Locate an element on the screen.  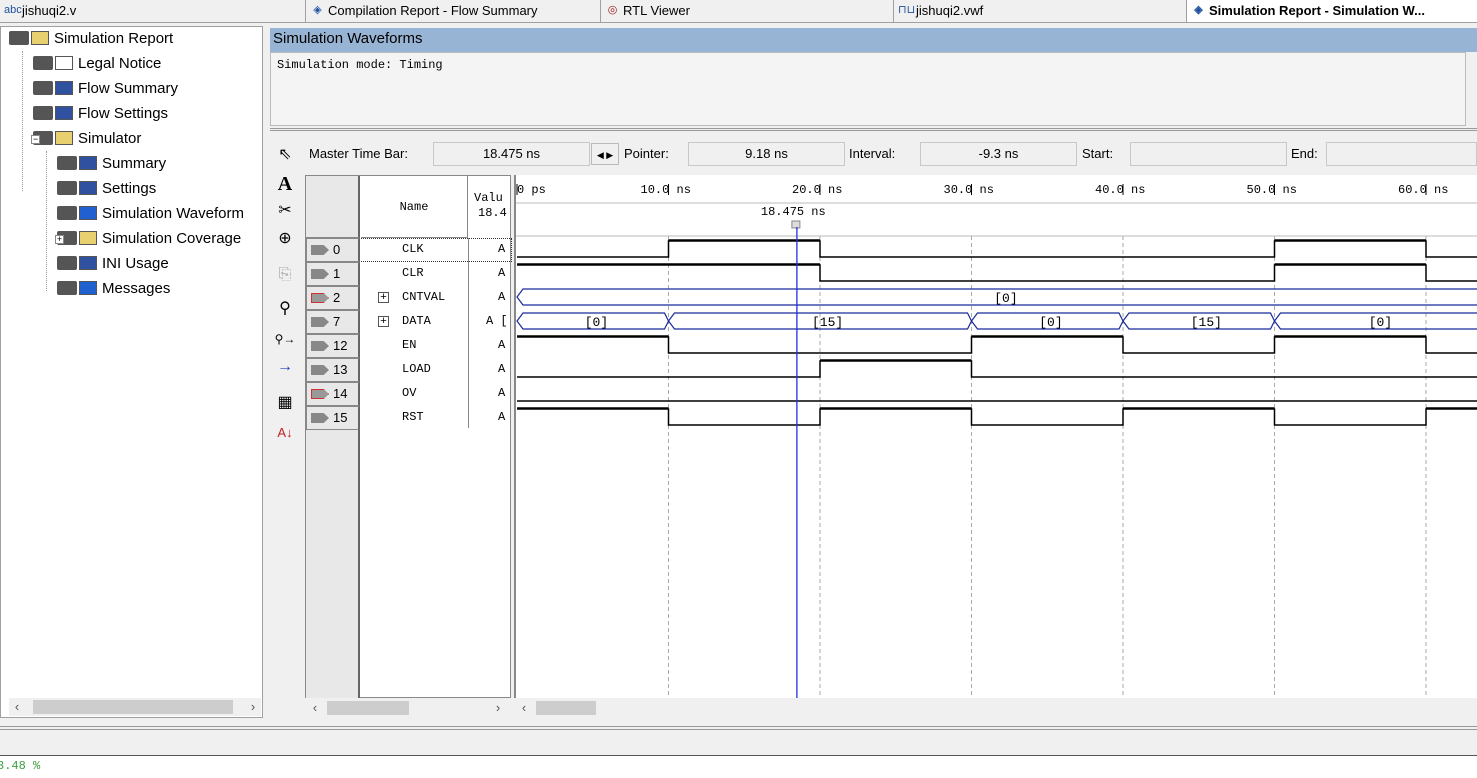
end-field is located at coordinates (1401, 154).